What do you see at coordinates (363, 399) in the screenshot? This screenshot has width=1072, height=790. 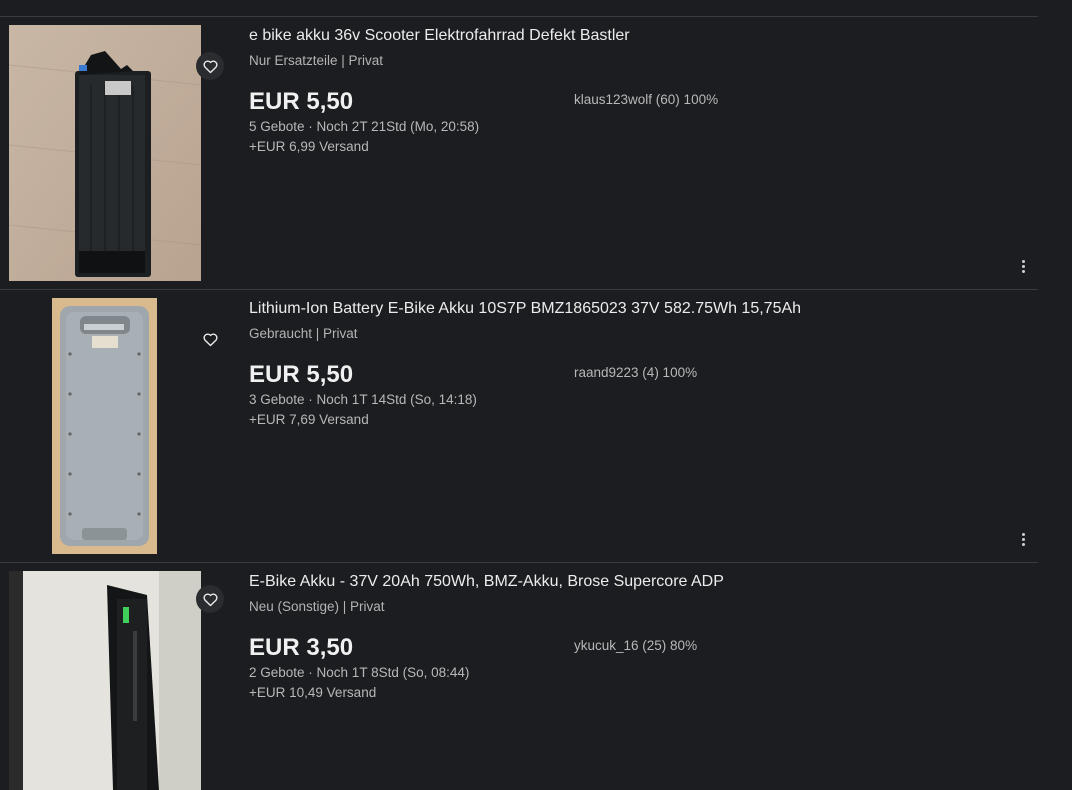 I see `listing-bids-time: 3 Gebote · Noch 1T 14Std (So, 14:18)` at bounding box center [363, 399].